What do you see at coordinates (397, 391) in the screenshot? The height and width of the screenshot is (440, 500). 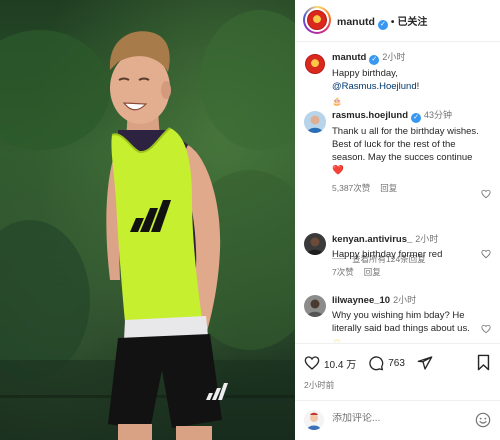 I see `post-actions: 10.4 万 763 2小时前` at bounding box center [397, 391].